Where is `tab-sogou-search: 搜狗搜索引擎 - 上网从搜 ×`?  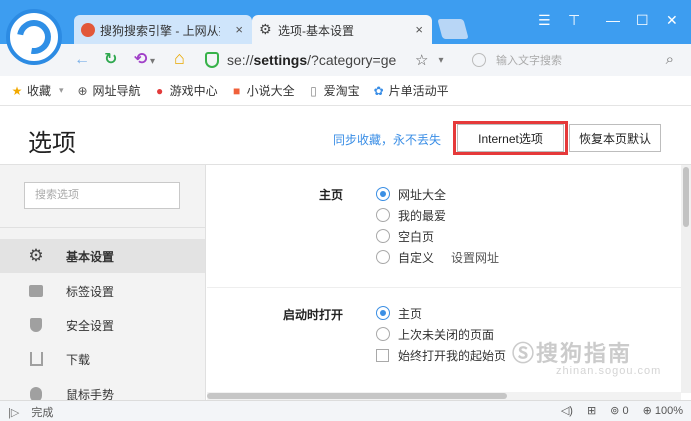
tab-sogou-search: 搜狗搜索引擎 - 上网从搜 × is located at coordinates (163, 30).